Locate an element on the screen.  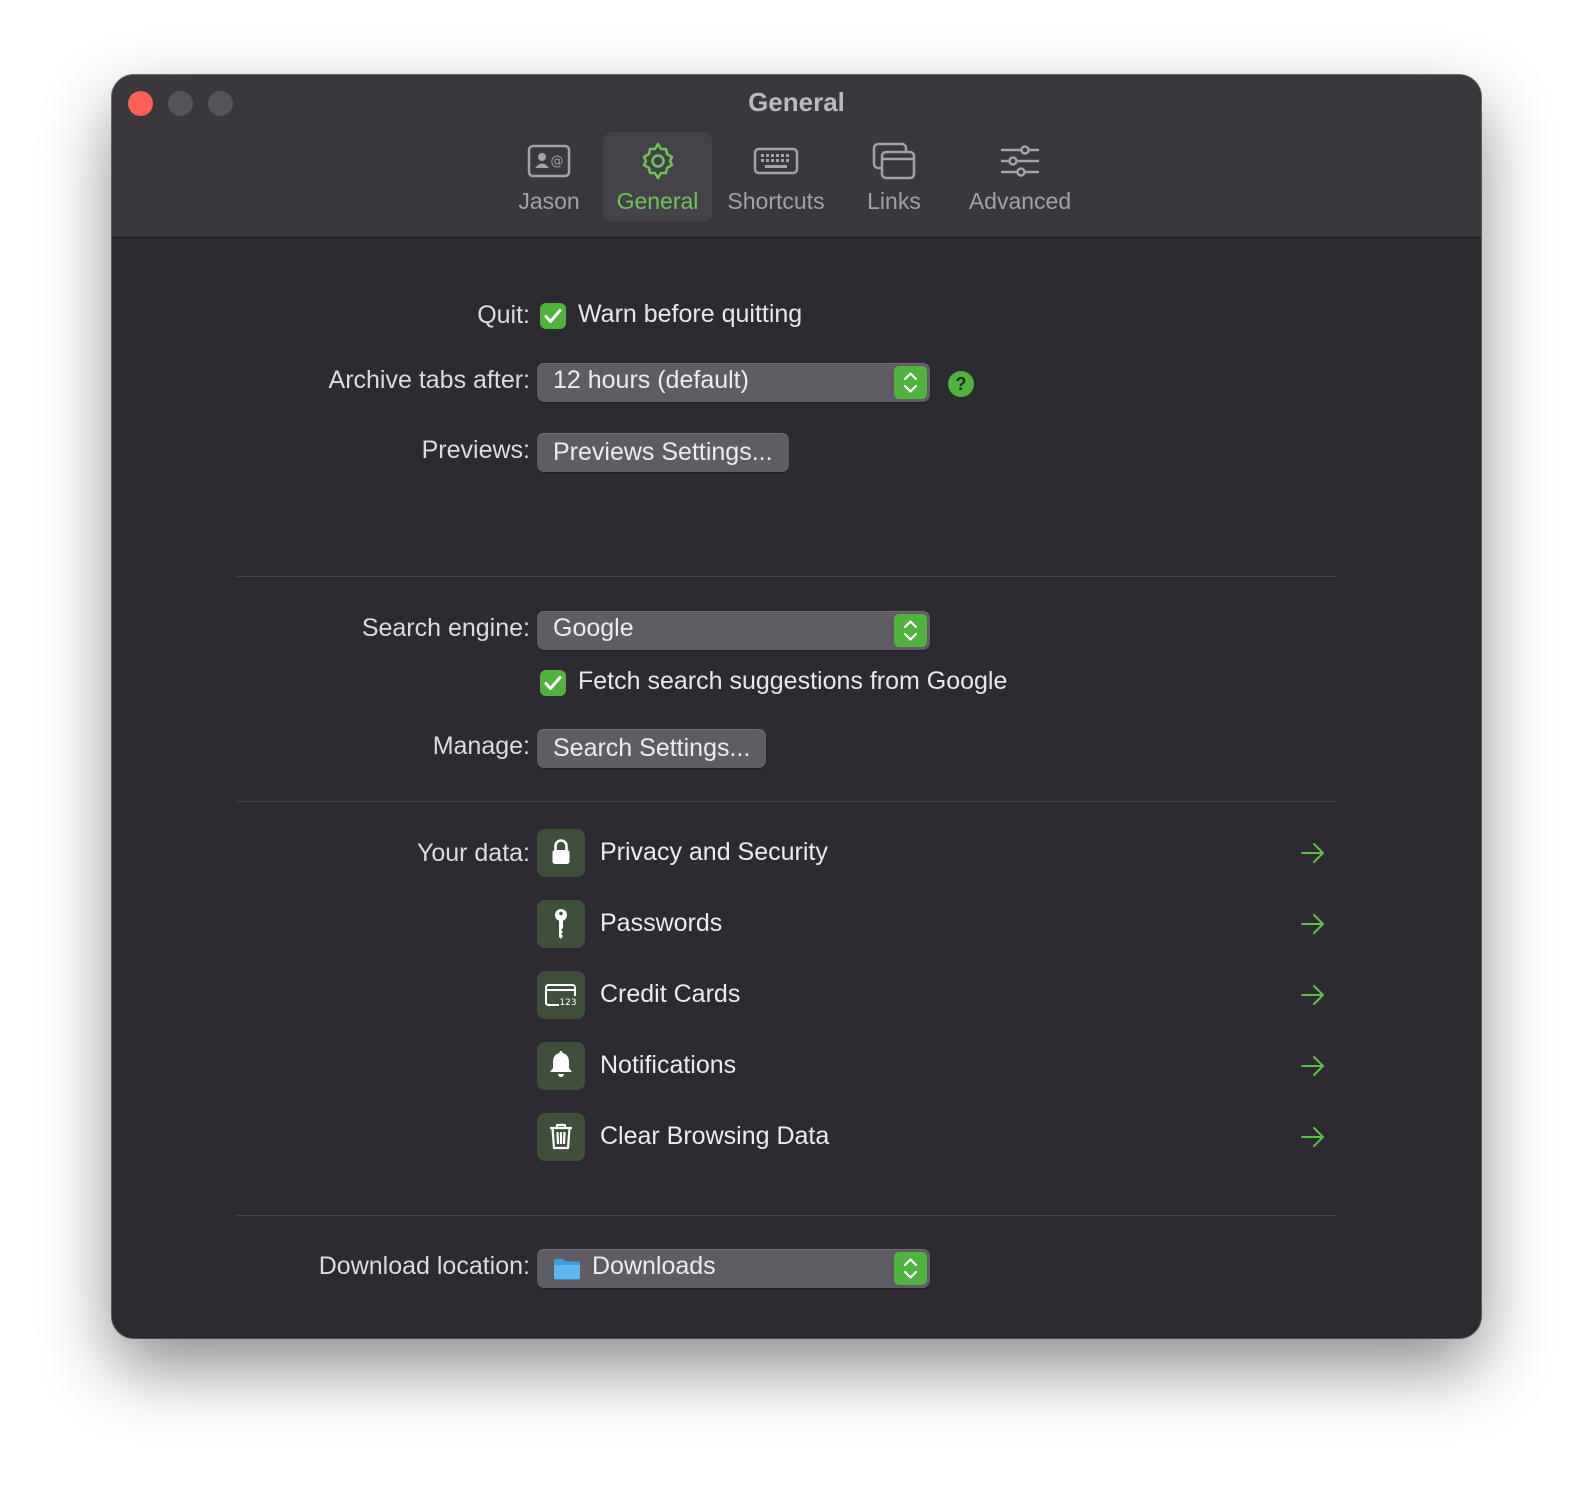
data-row-clear-browsing-data: Clear Browsing Data is located at coordinates (932, 1137).